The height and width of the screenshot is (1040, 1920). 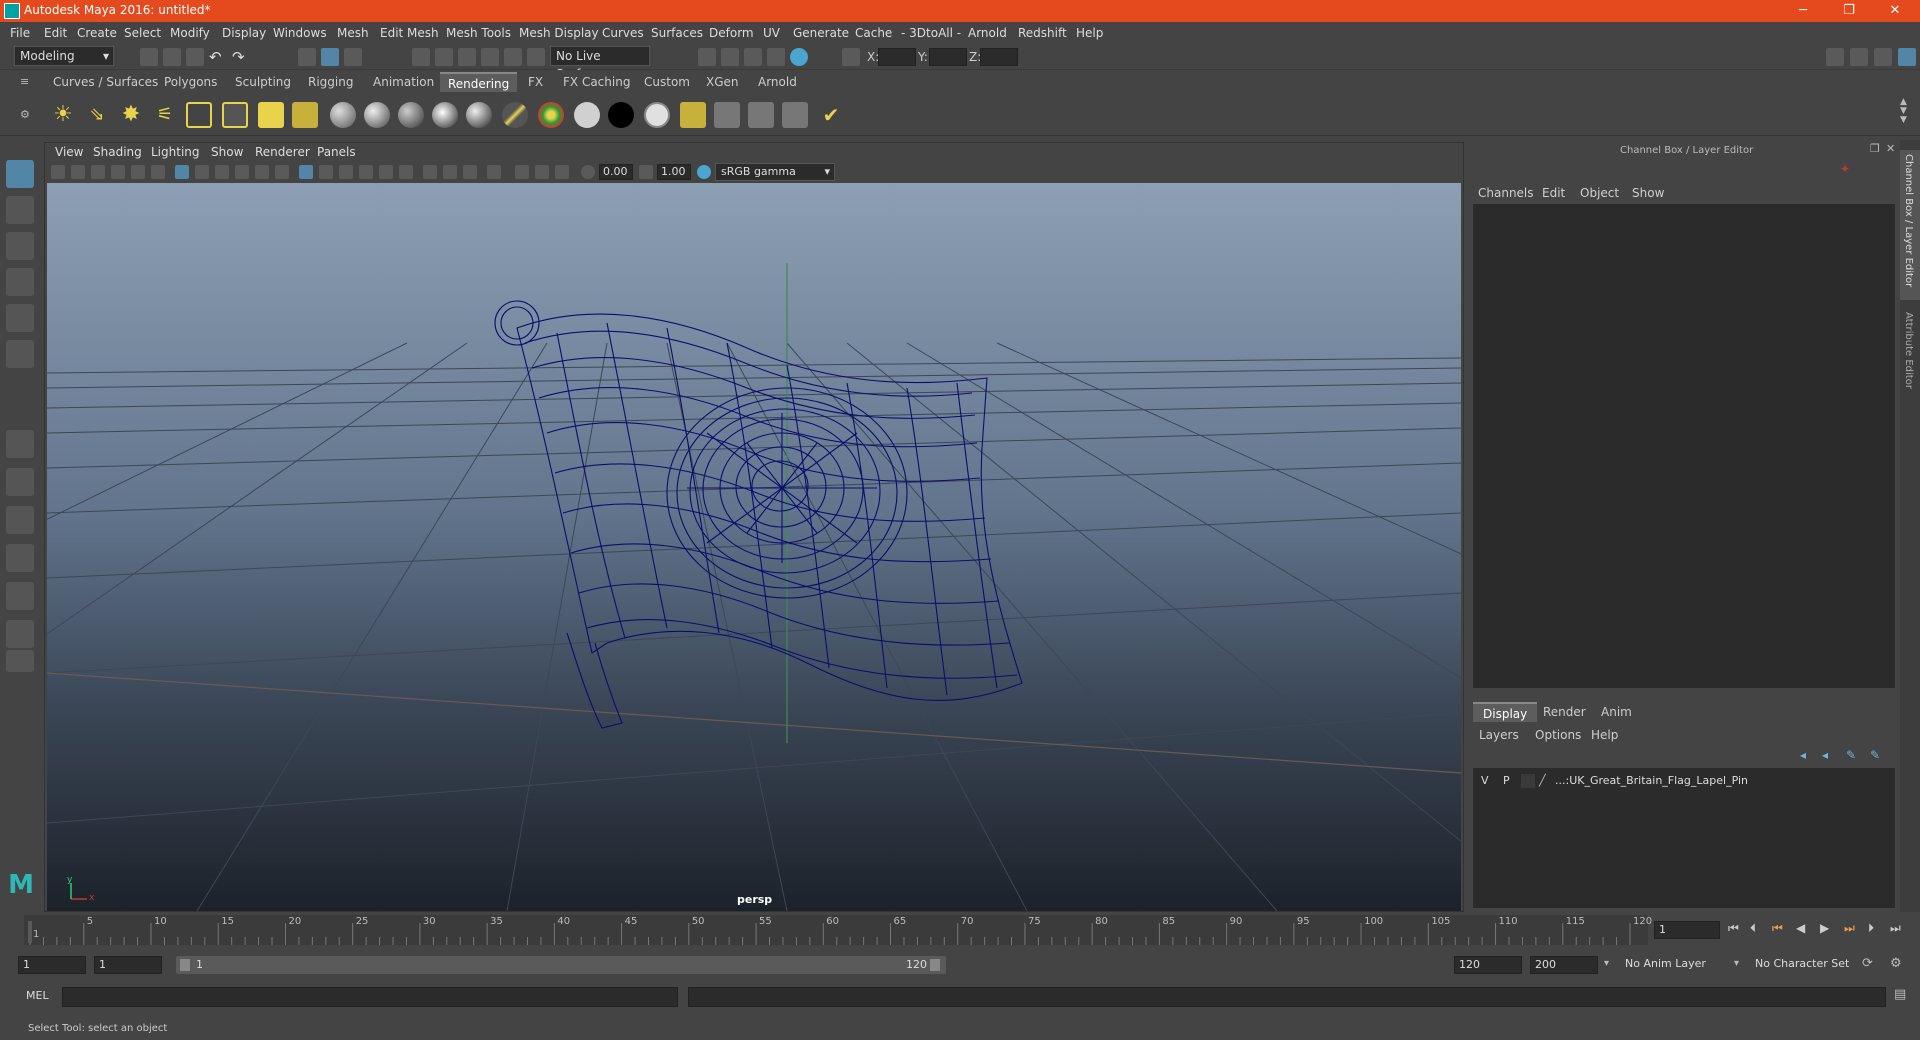 I want to click on xray-icon, so click(x=522, y=172).